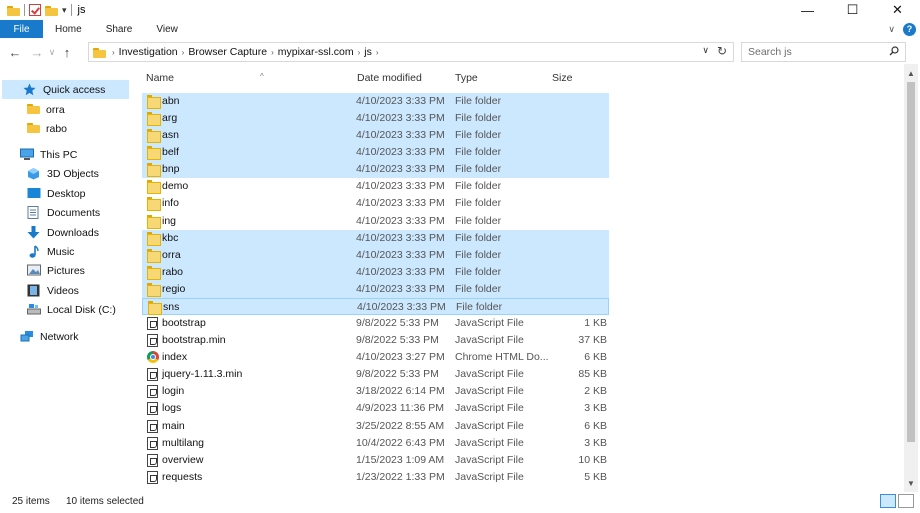  What do you see at coordinates (184, 323) in the screenshot?
I see `file-name: bootstrap` at bounding box center [184, 323].